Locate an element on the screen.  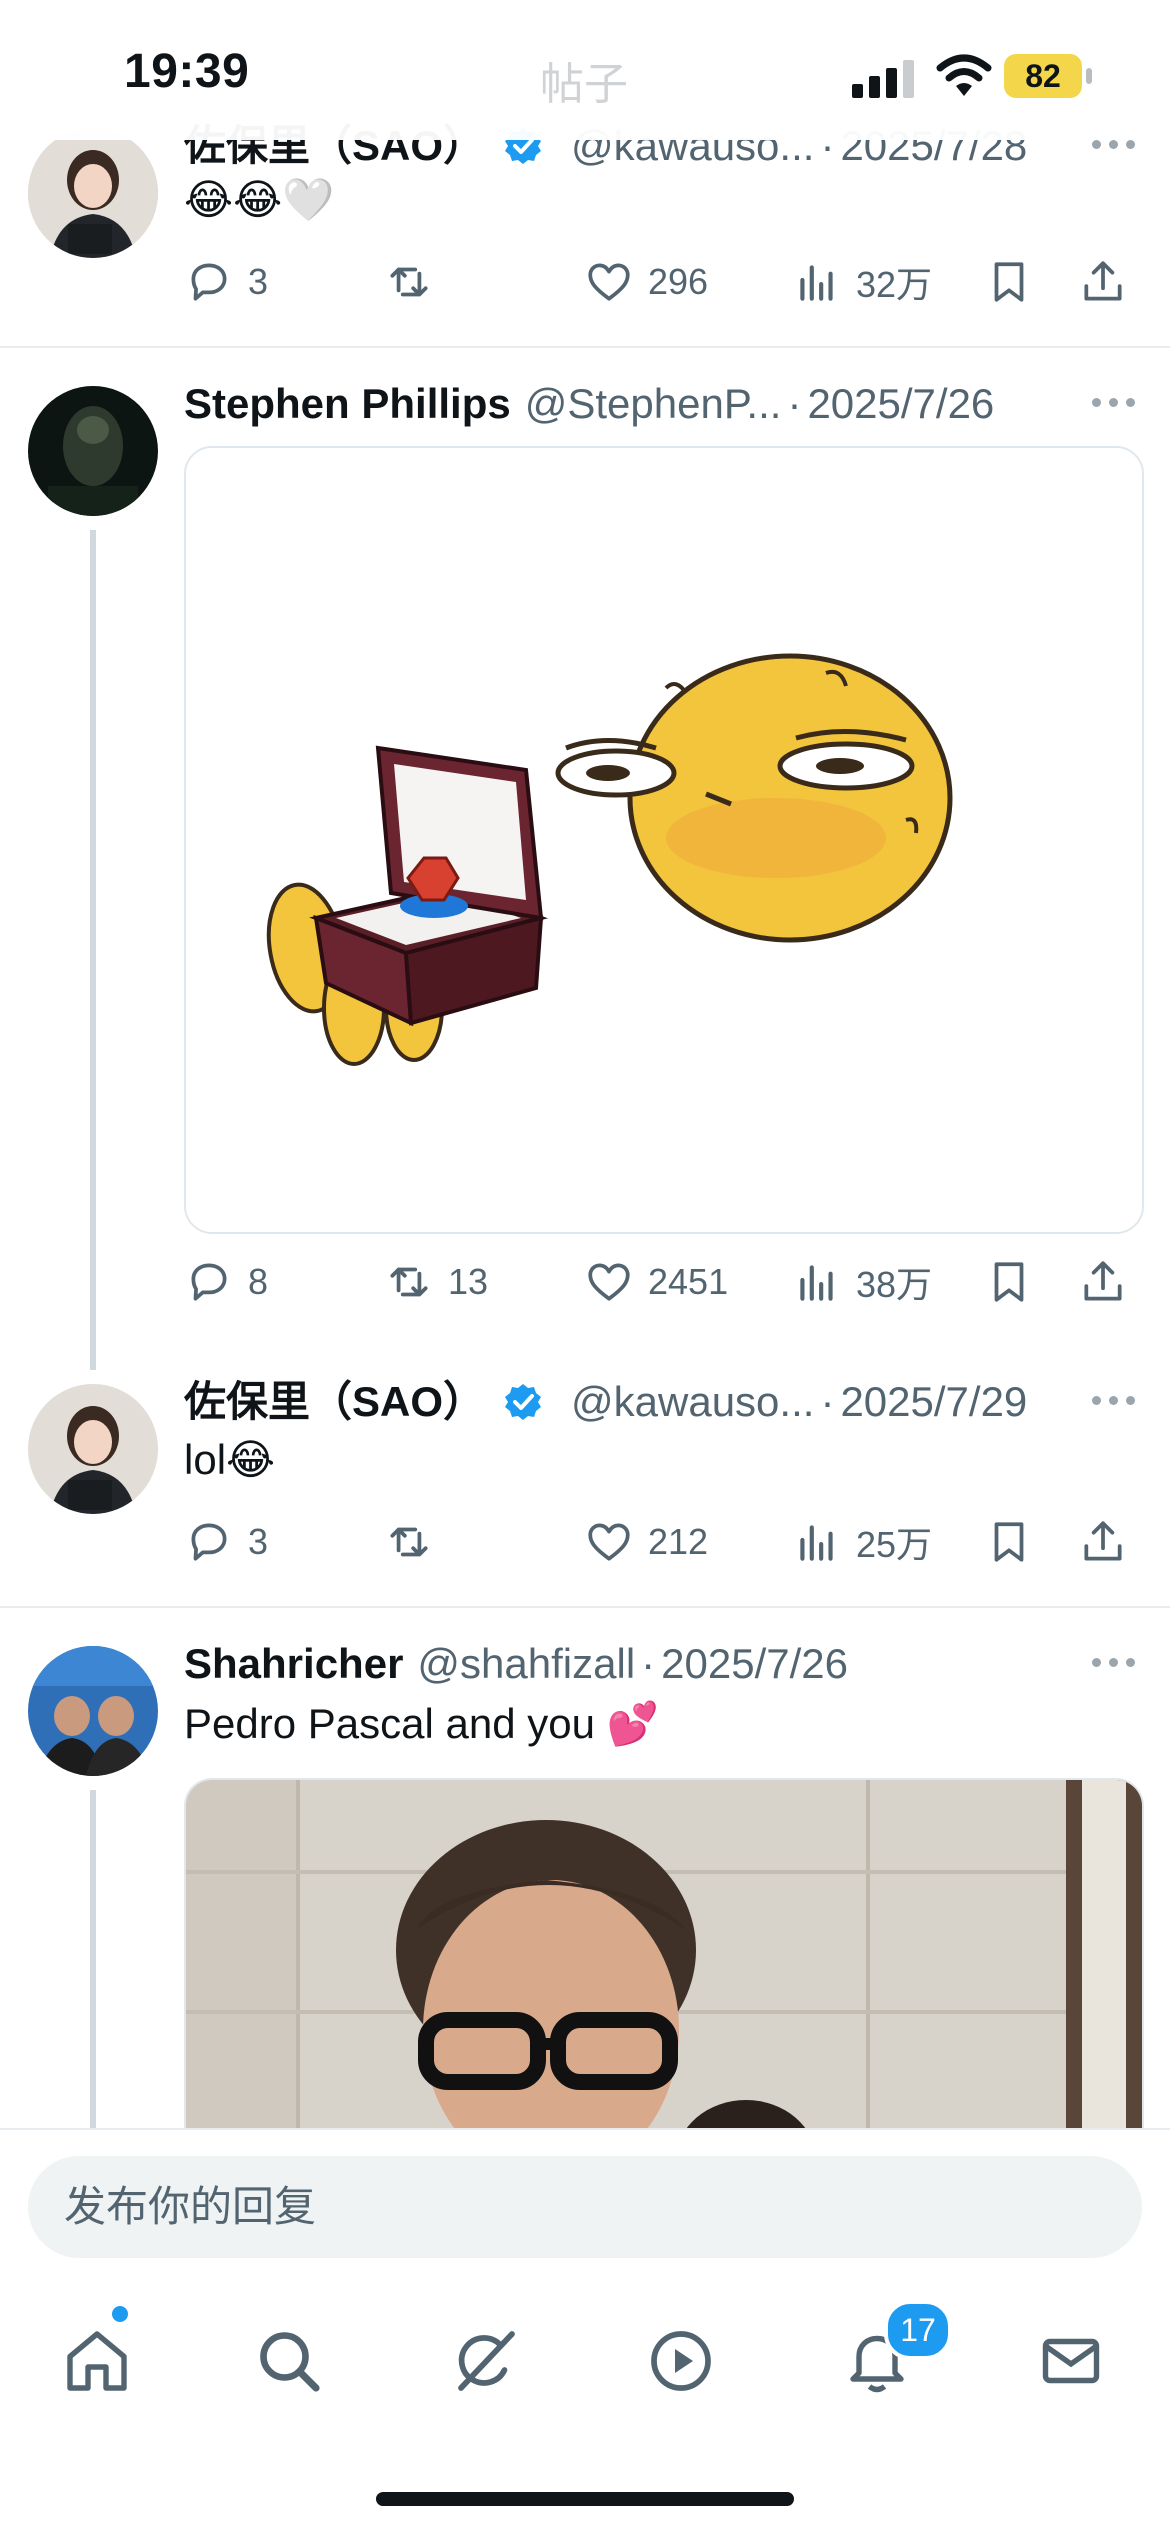
author-name: 佐保里（SAO） is located at coordinates (334, 1402).